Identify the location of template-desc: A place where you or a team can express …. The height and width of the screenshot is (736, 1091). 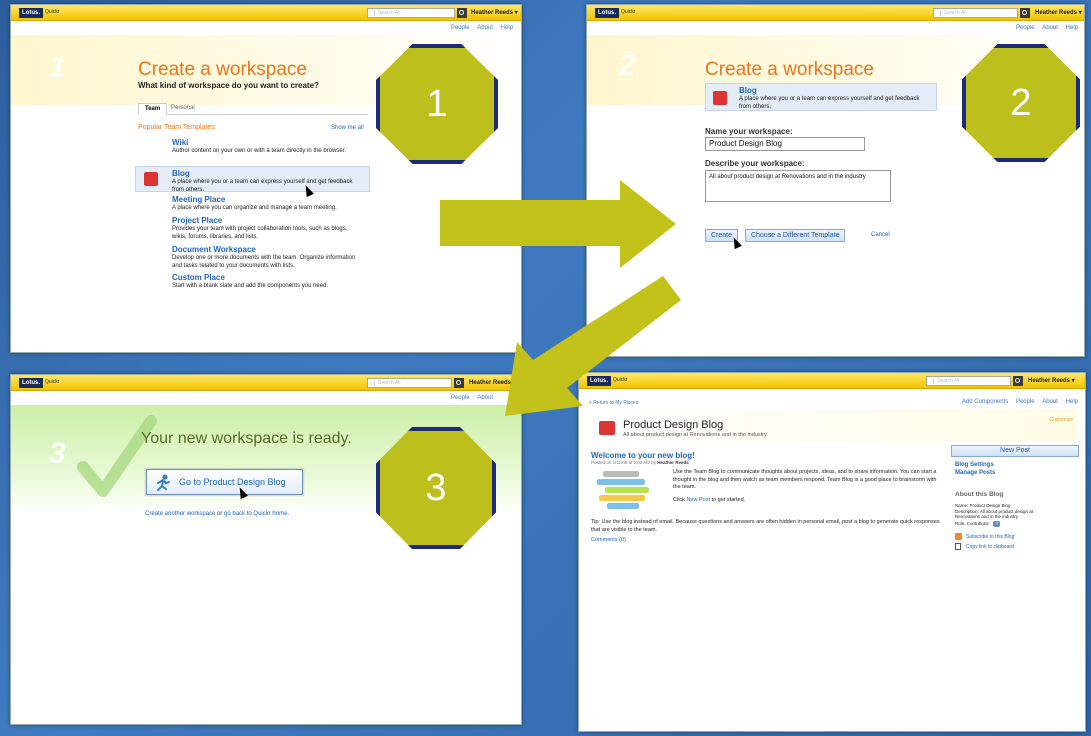
(262, 186).